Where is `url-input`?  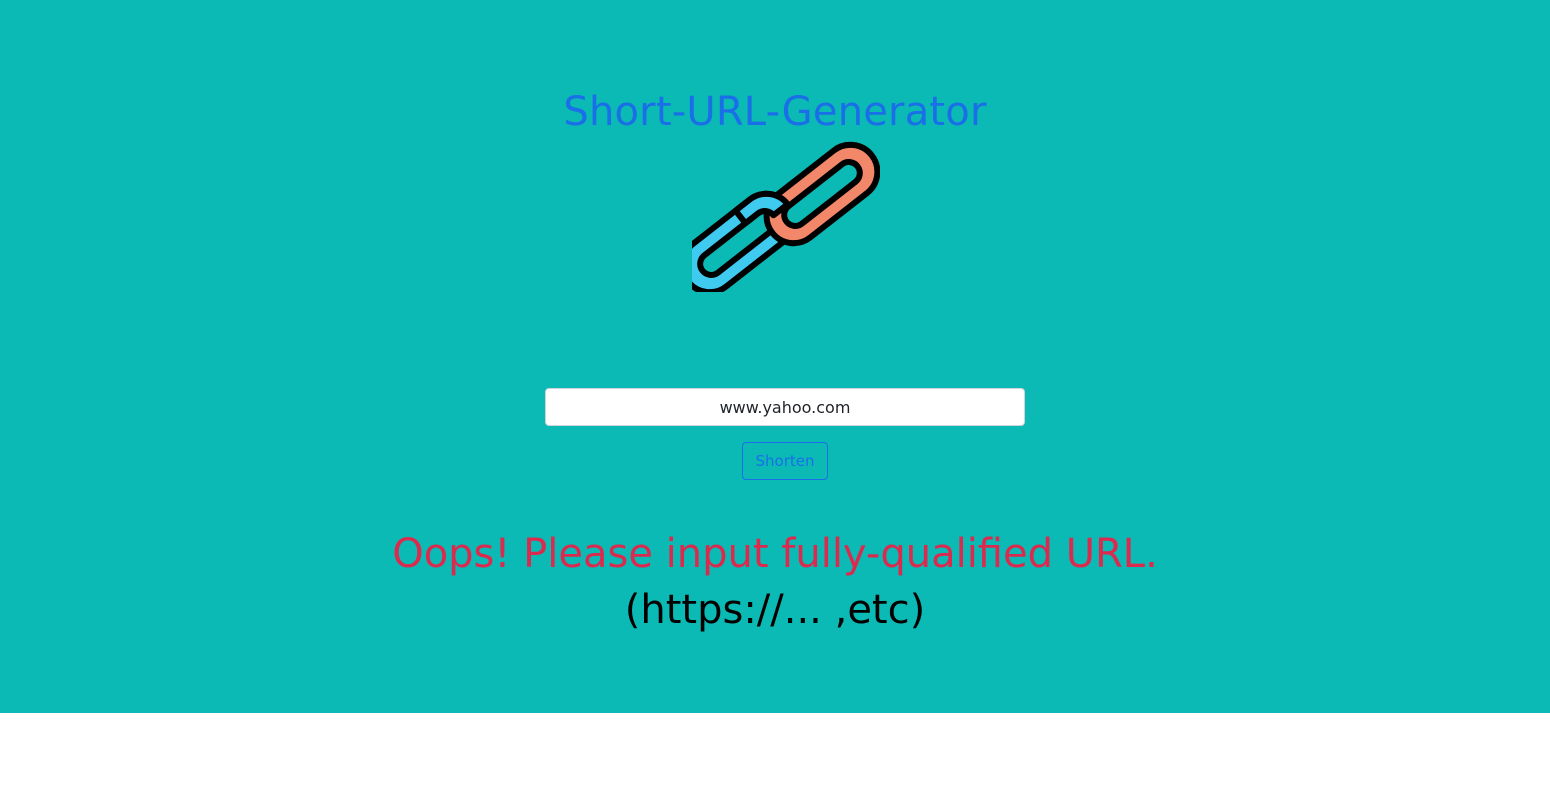 url-input is located at coordinates (785, 407).